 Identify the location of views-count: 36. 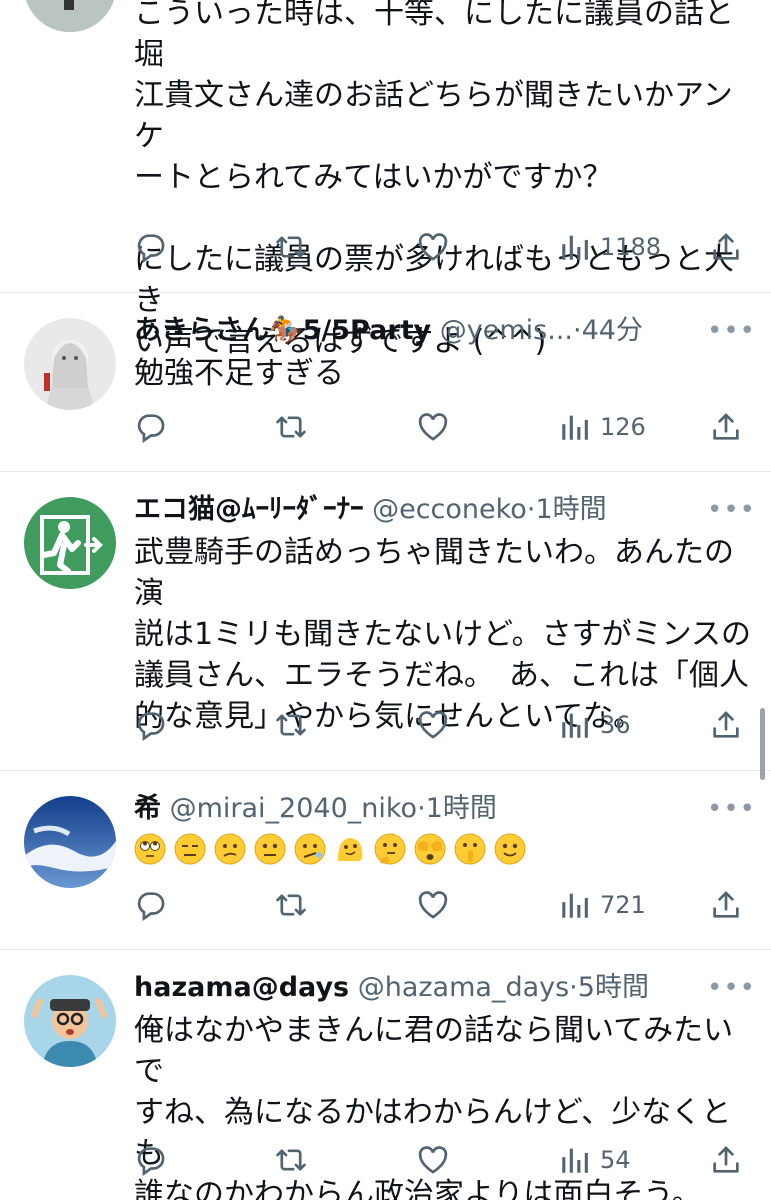
(615, 725).